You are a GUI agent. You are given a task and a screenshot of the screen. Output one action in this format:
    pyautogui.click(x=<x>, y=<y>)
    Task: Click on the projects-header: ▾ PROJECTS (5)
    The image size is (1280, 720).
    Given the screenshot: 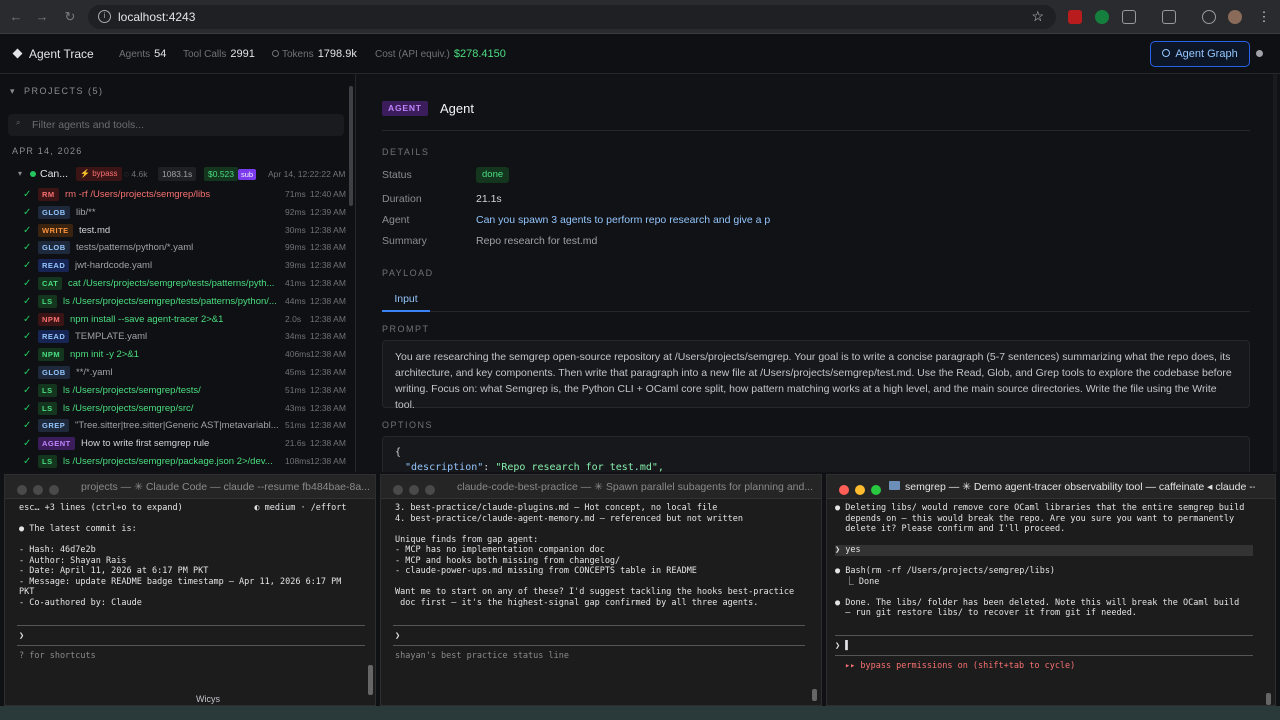 What is the action you would take?
    pyautogui.click(x=57, y=91)
    